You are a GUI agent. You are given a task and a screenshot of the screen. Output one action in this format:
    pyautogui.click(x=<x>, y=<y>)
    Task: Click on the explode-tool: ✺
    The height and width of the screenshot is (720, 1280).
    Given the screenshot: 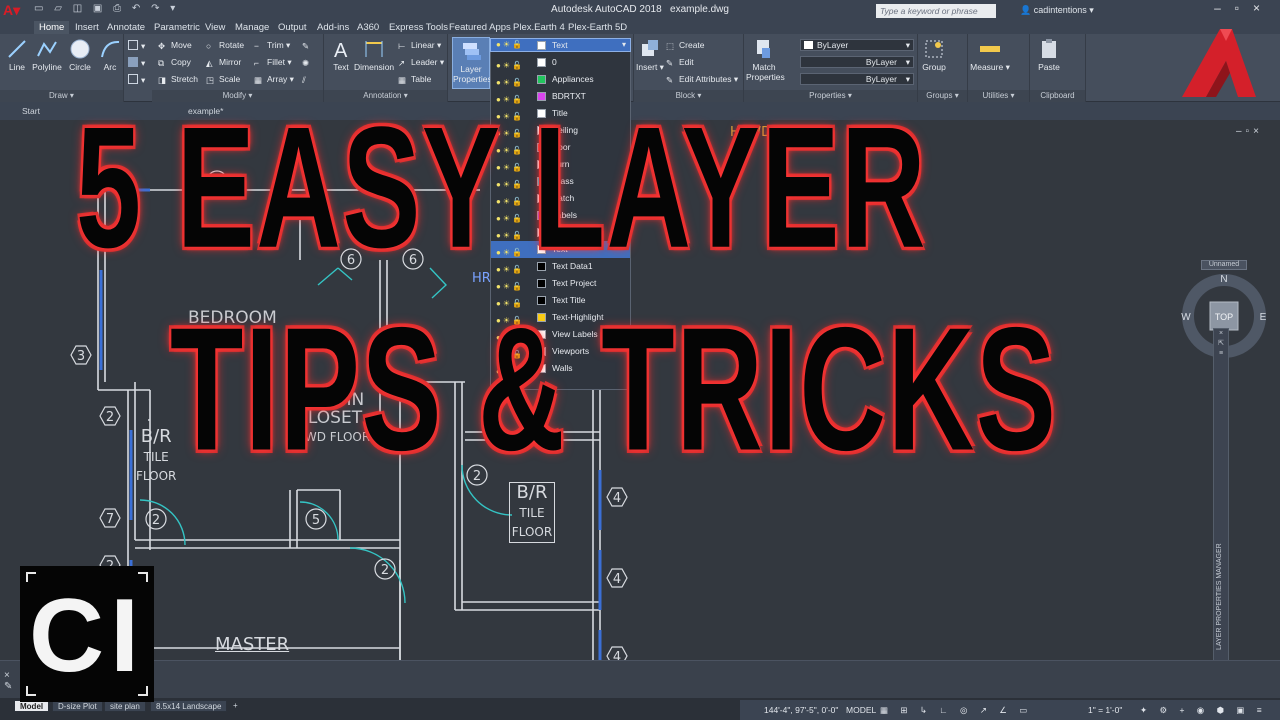 What is the action you would take?
    pyautogui.click(x=308, y=62)
    